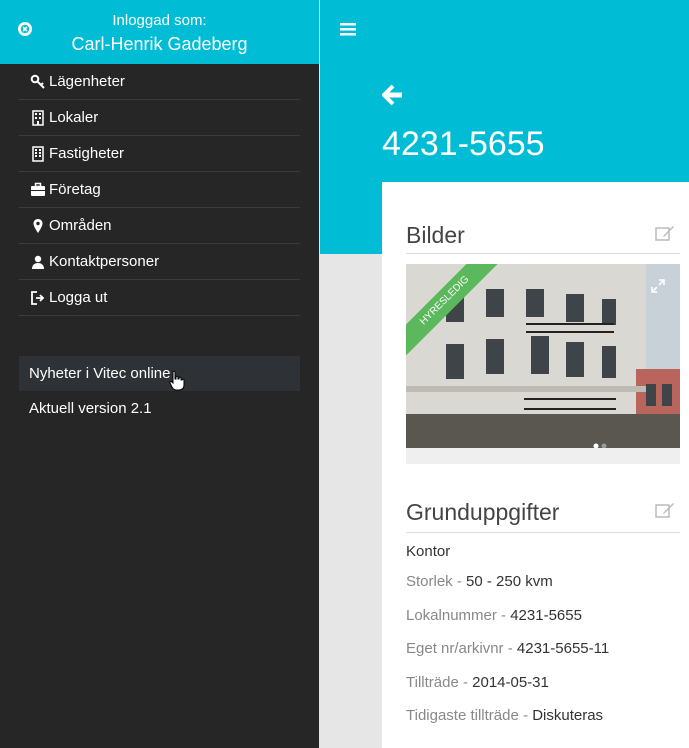 Image resolution: width=689 pixels, height=748 pixels. I want to click on field-key: Storlek, so click(429, 581).